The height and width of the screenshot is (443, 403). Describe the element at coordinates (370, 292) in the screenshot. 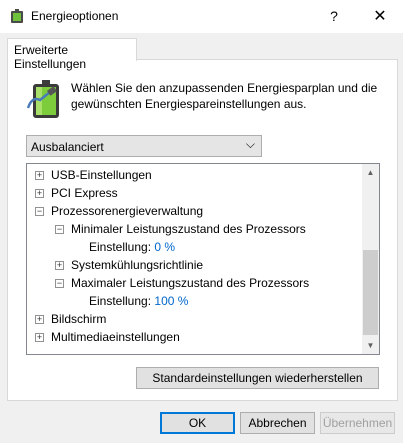

I see `scrollbar-thumb` at that location.